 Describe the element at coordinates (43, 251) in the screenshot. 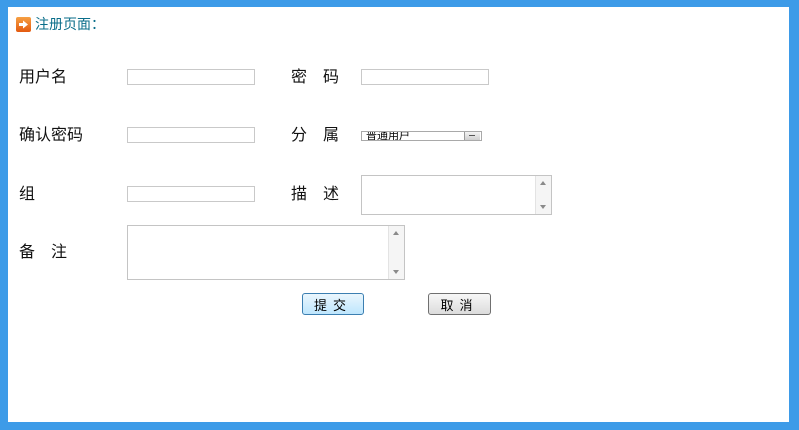

I see `remarks-label: 备 注` at that location.